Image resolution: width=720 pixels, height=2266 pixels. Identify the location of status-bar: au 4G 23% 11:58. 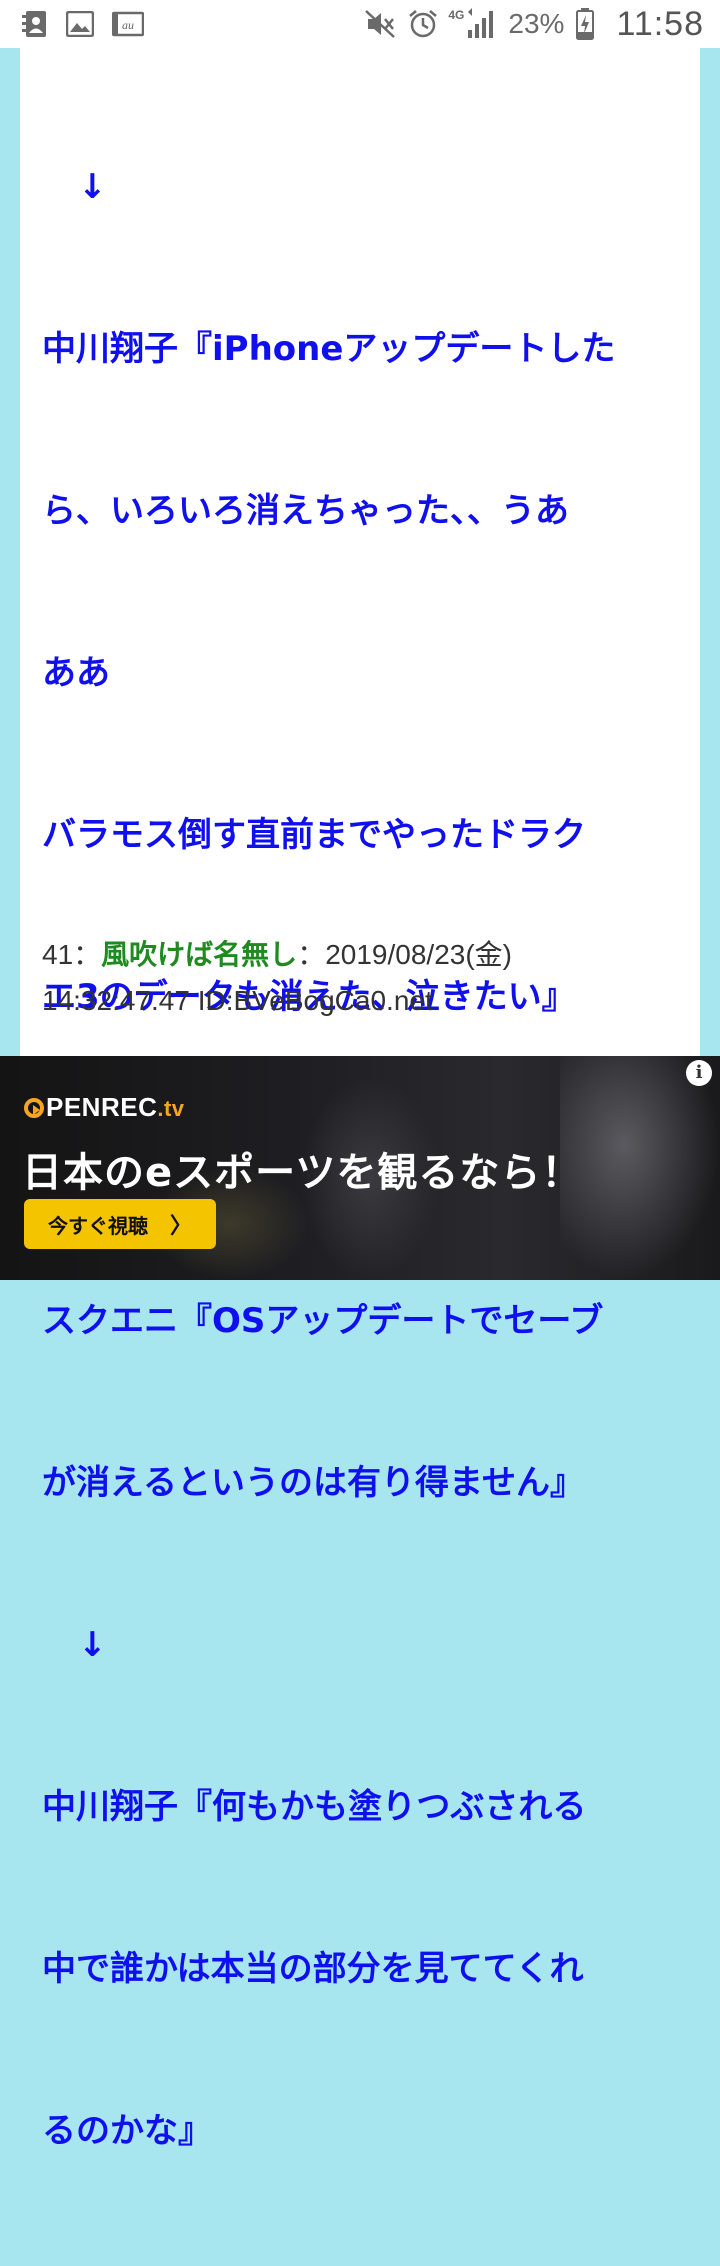
(360, 24).